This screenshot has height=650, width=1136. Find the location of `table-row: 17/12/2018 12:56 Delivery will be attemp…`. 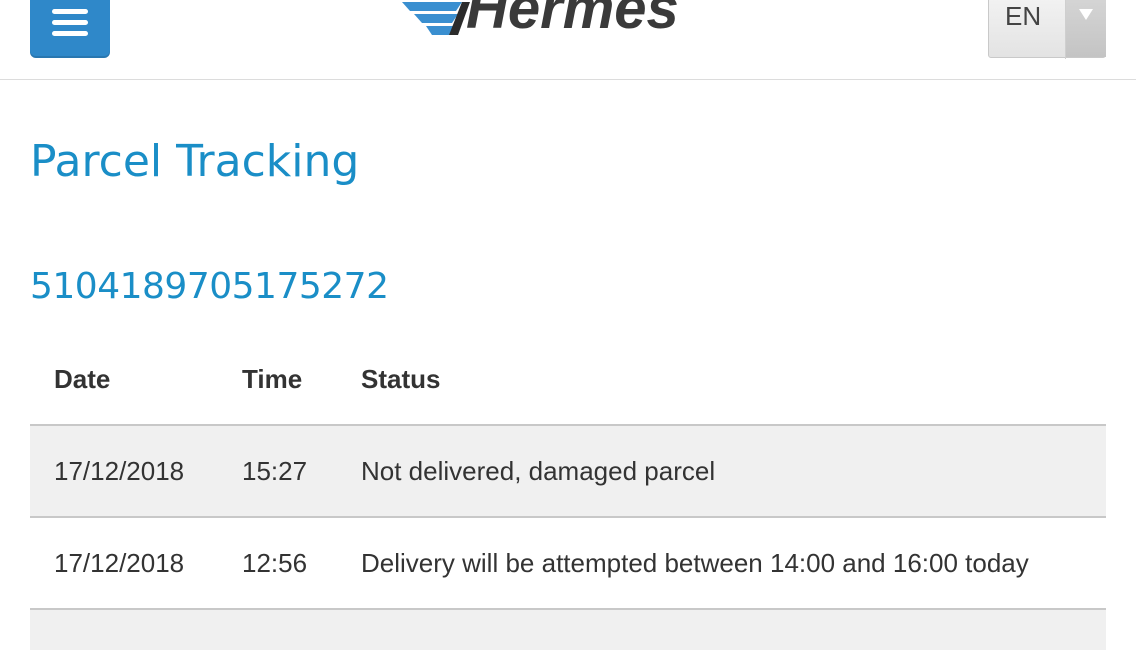

table-row: 17/12/2018 12:56 Delivery will be attemp… is located at coordinates (568, 564).